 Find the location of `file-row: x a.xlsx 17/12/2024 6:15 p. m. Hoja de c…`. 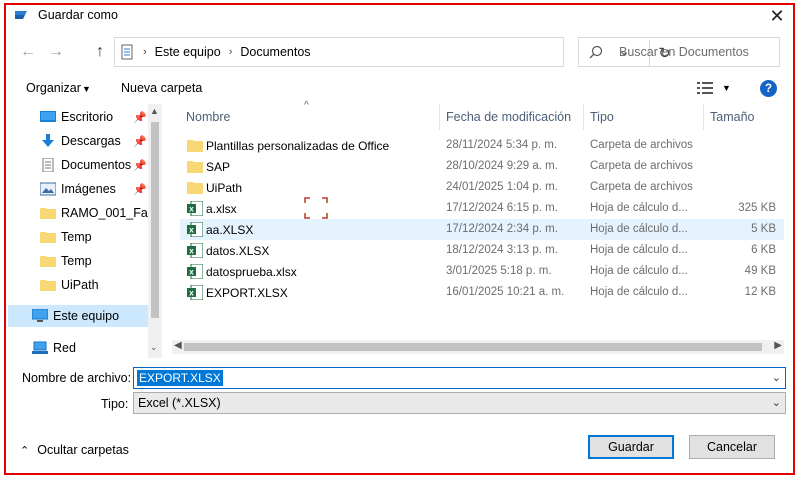

file-row: x a.xlsx 17/12/2024 6:15 p. m. Hoja de c… is located at coordinates (482, 208).